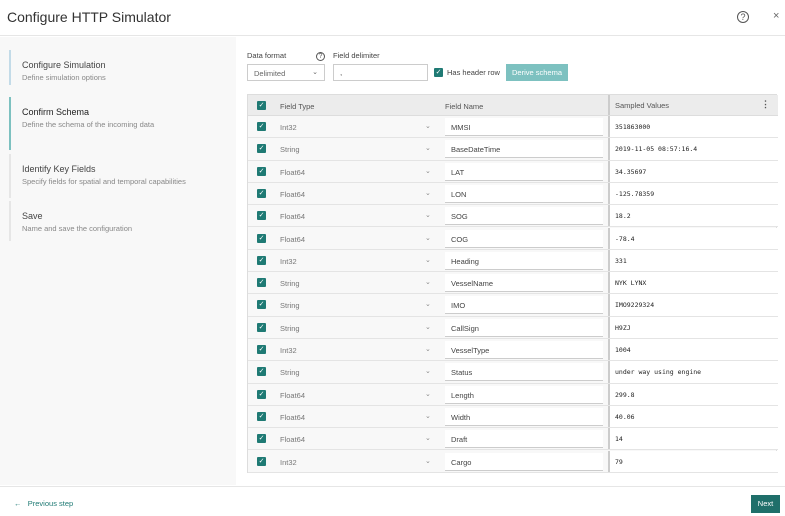  I want to click on close-icon: ×, so click(776, 16).